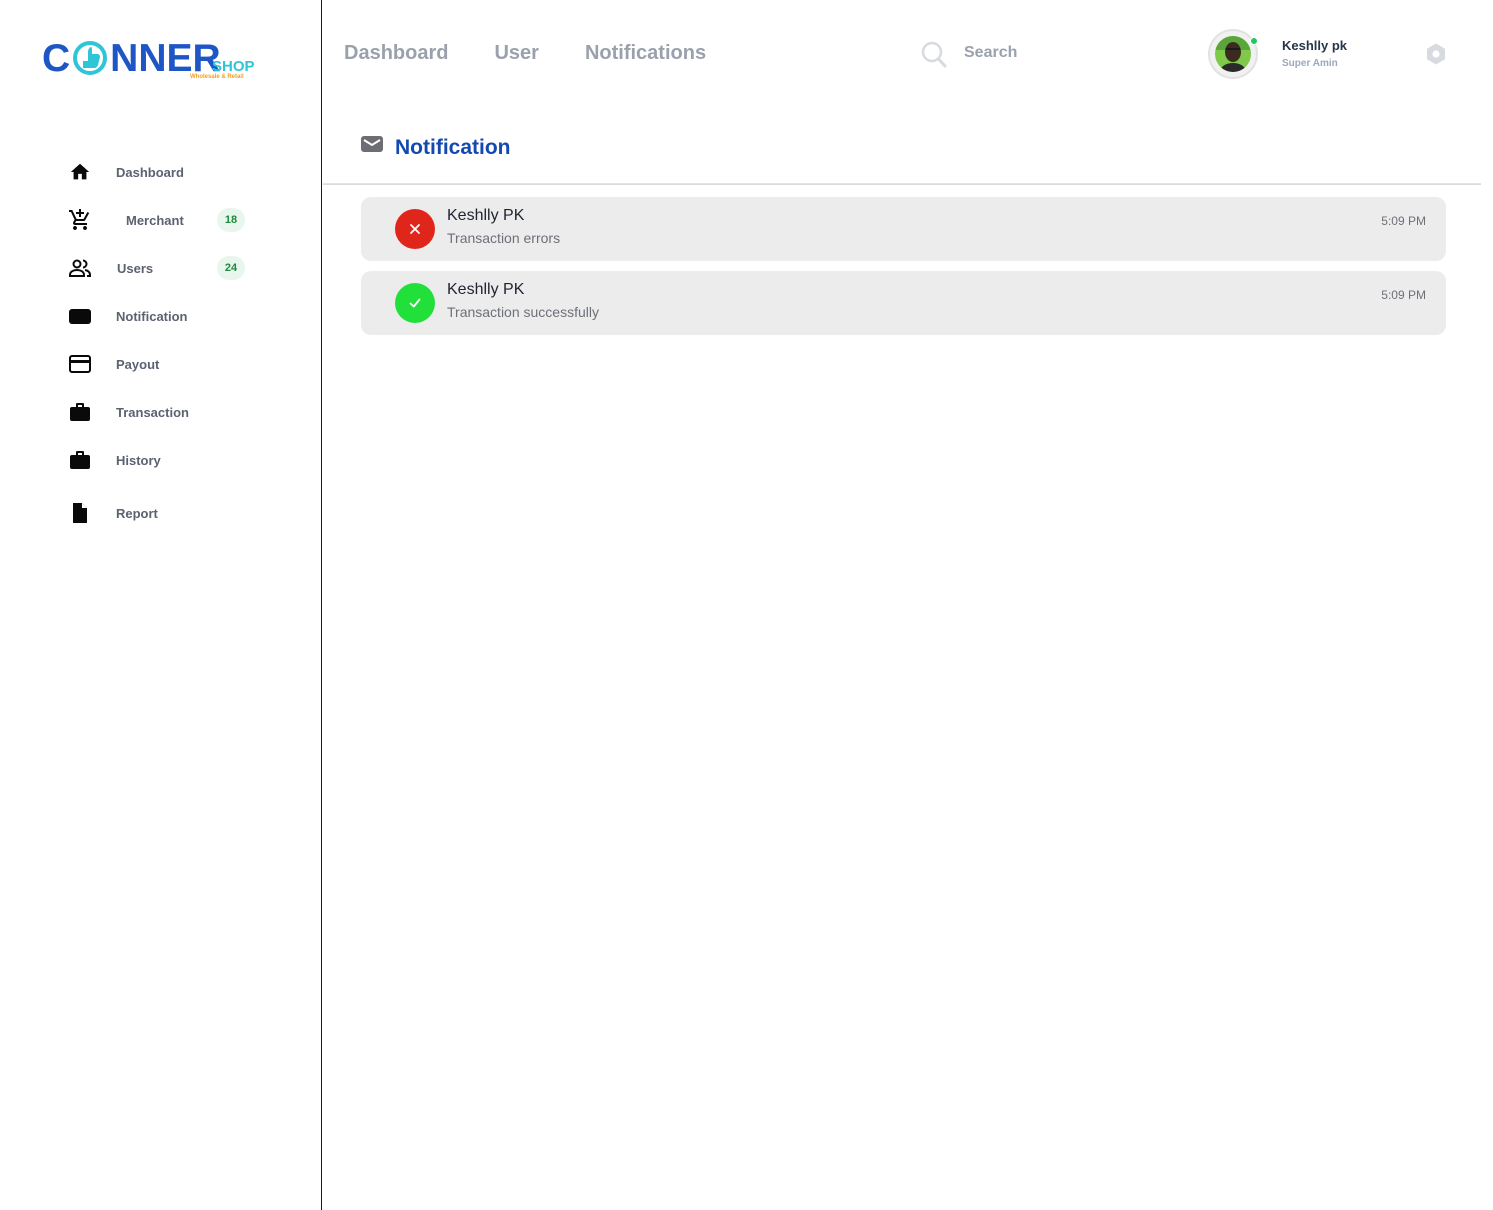  What do you see at coordinates (934, 57) in the screenshot?
I see `search-icon` at bounding box center [934, 57].